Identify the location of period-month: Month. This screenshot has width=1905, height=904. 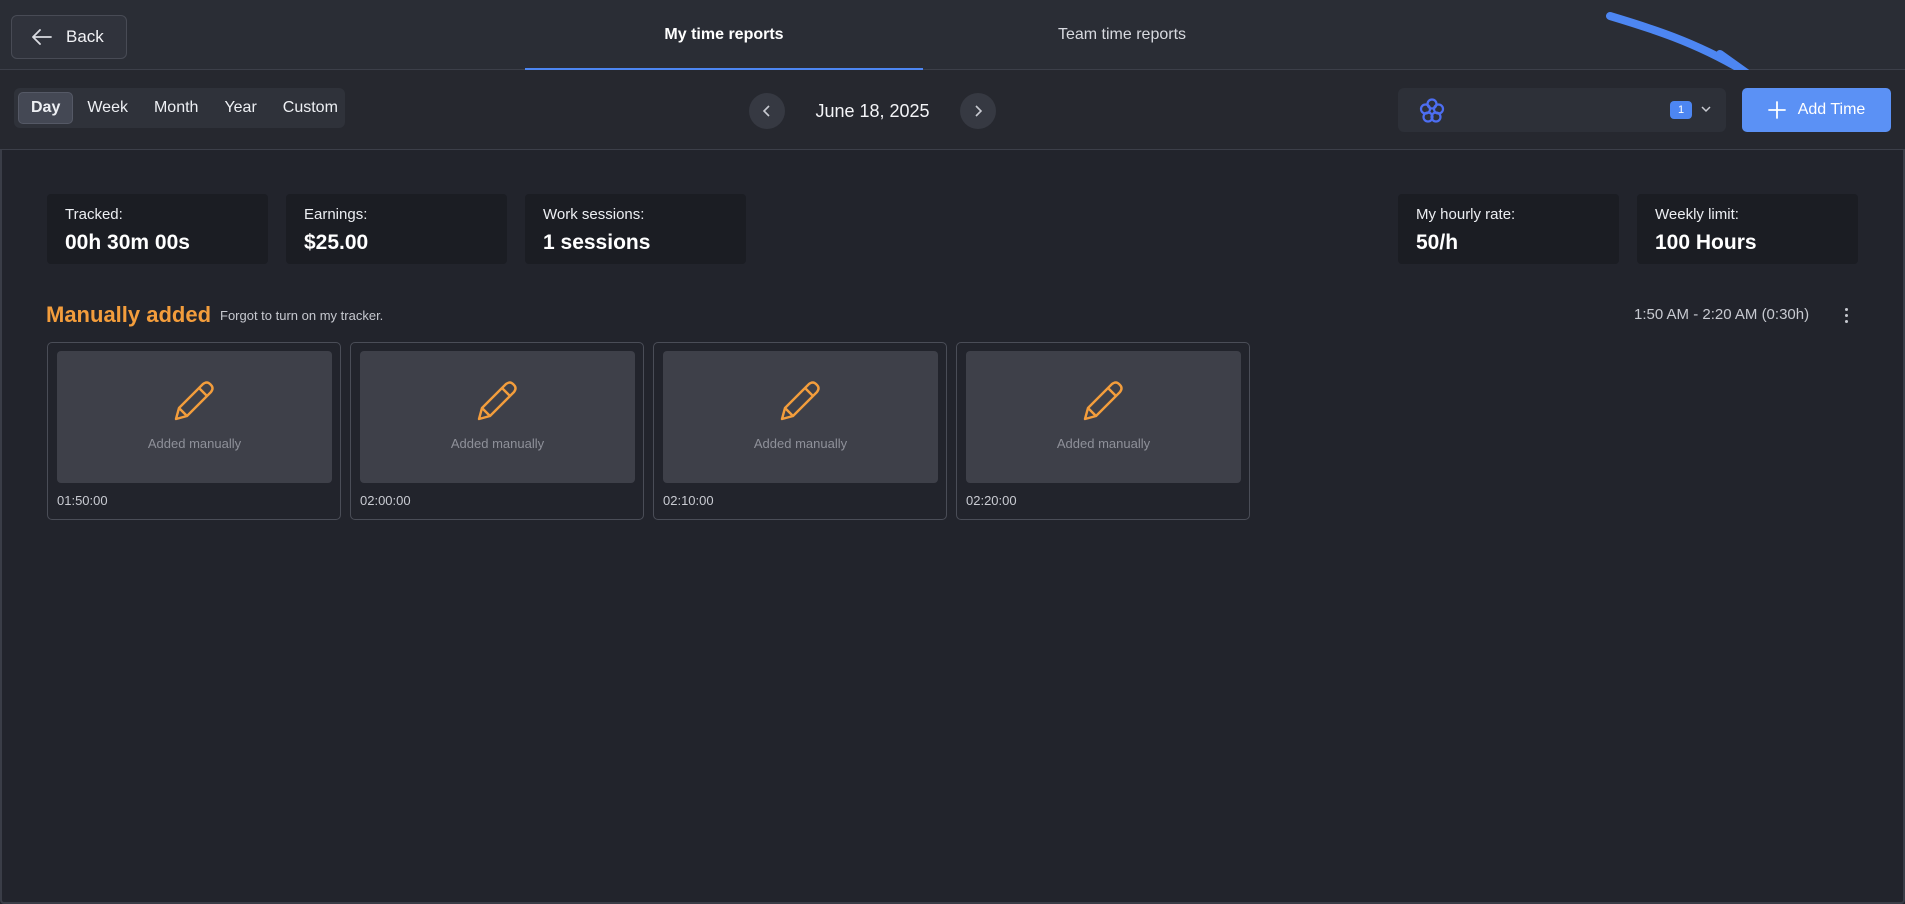
(176, 108).